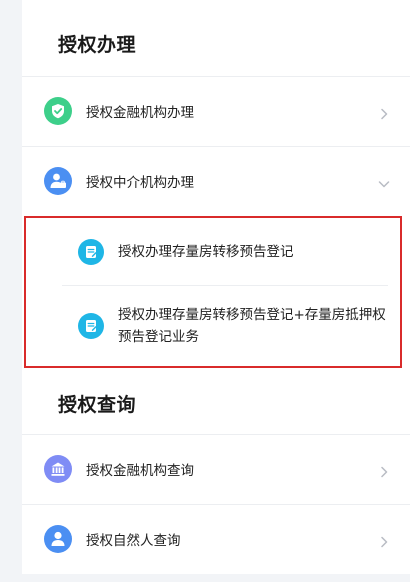 The height and width of the screenshot is (582, 410). What do you see at coordinates (140, 471) in the screenshot?
I see `menu-item-label: 授权金融机构查询` at bounding box center [140, 471].